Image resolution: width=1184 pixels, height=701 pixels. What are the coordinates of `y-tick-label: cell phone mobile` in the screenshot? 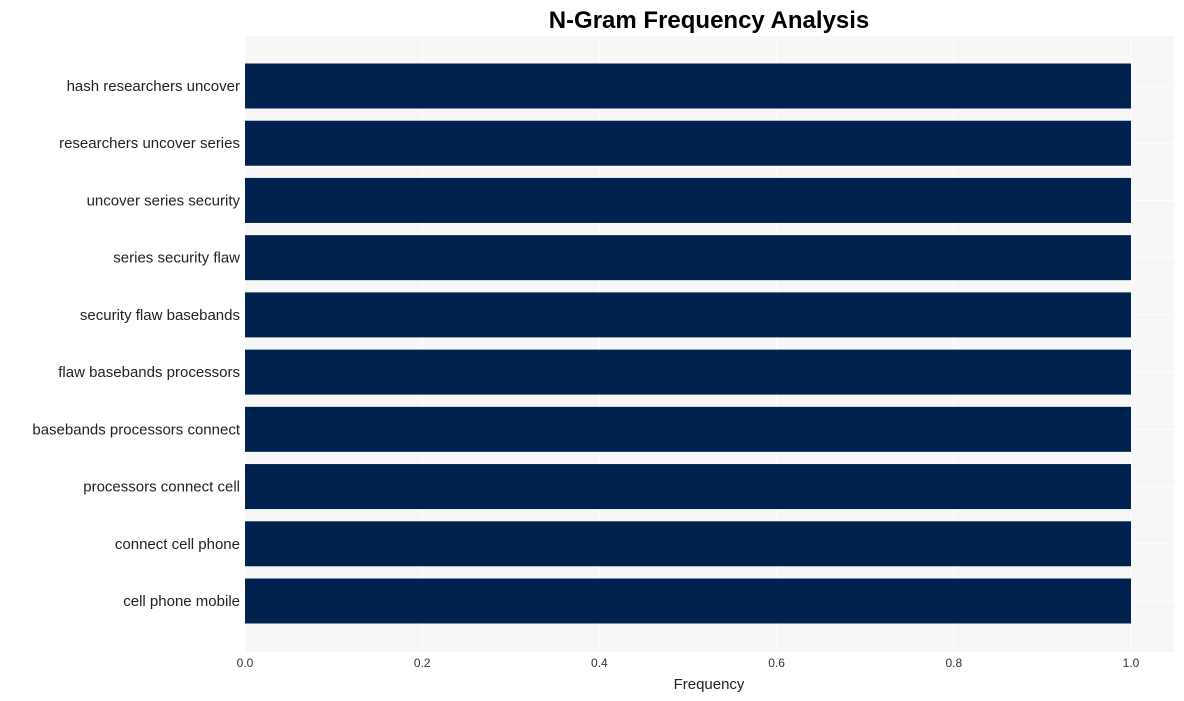 It's located at (181, 601).